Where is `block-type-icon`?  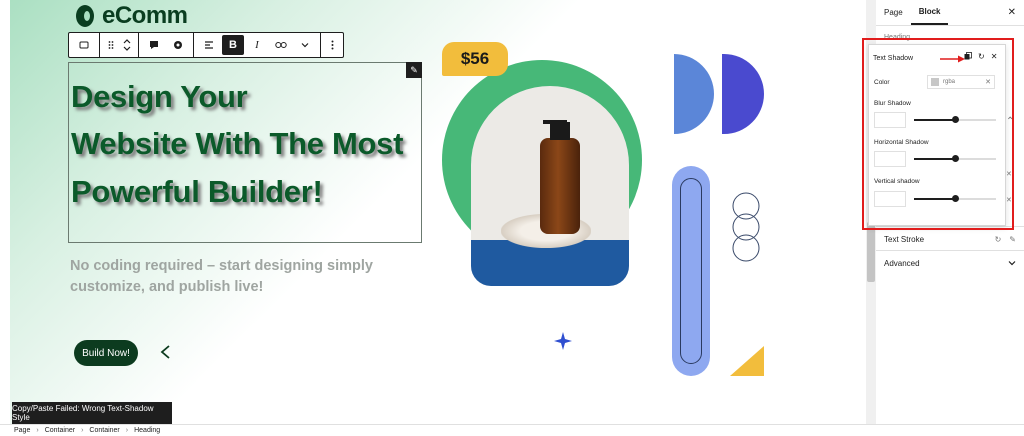 block-type-icon is located at coordinates (84, 45).